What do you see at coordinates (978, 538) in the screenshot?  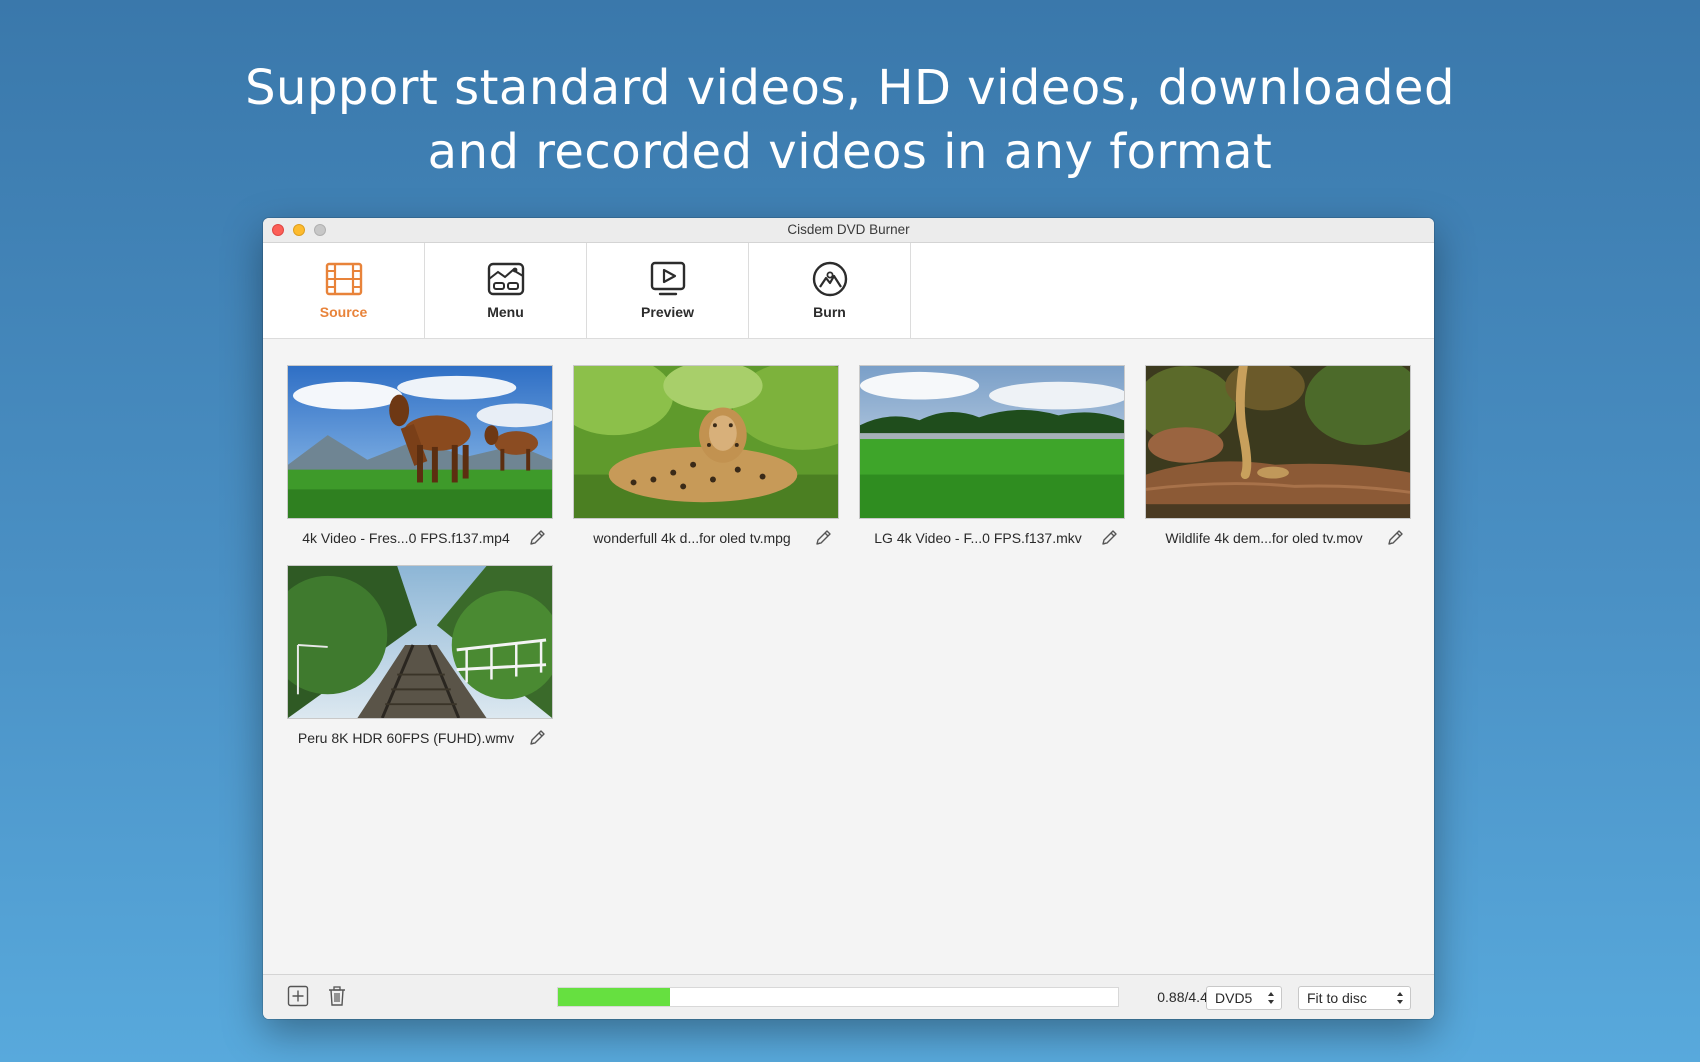 I see `video-filename: LG 4k Video - F...0 FPS.f137.mkv` at bounding box center [978, 538].